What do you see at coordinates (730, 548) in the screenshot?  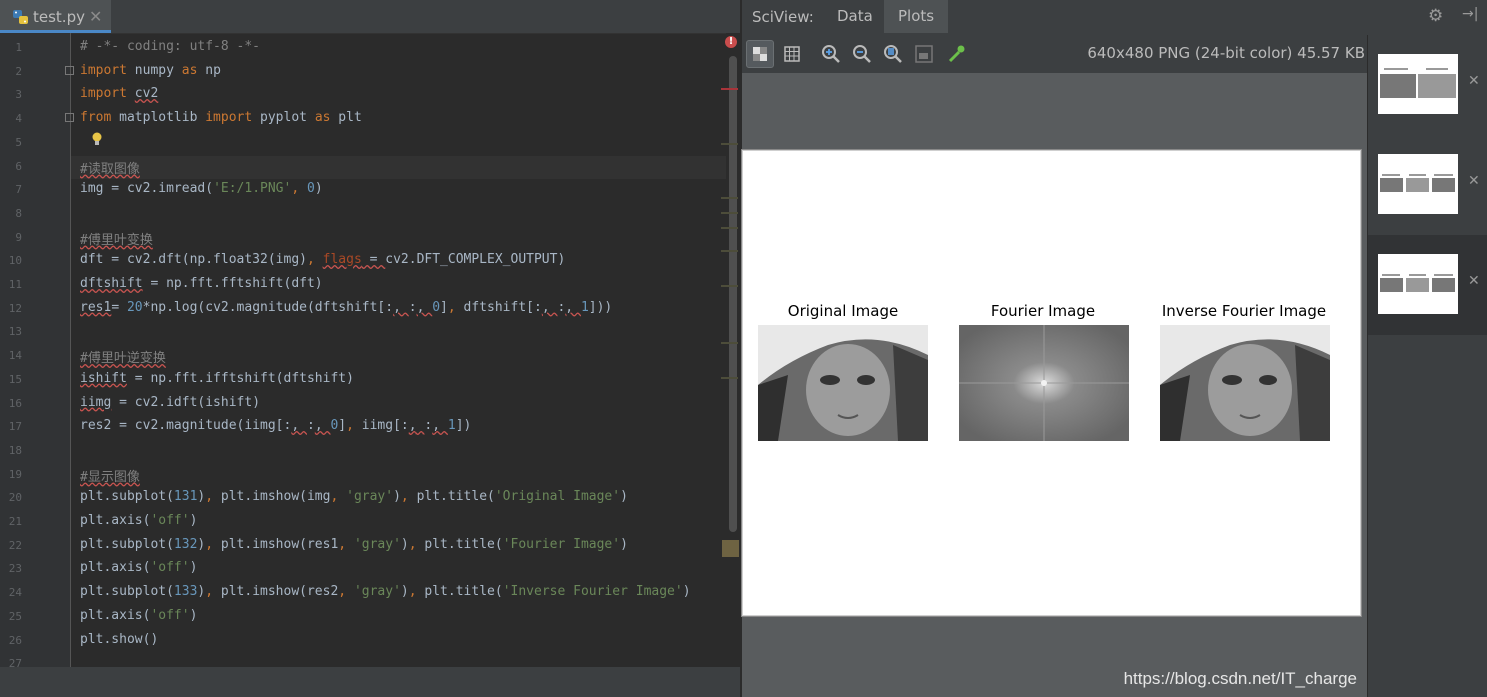 I see `scroll-position-indicator` at bounding box center [730, 548].